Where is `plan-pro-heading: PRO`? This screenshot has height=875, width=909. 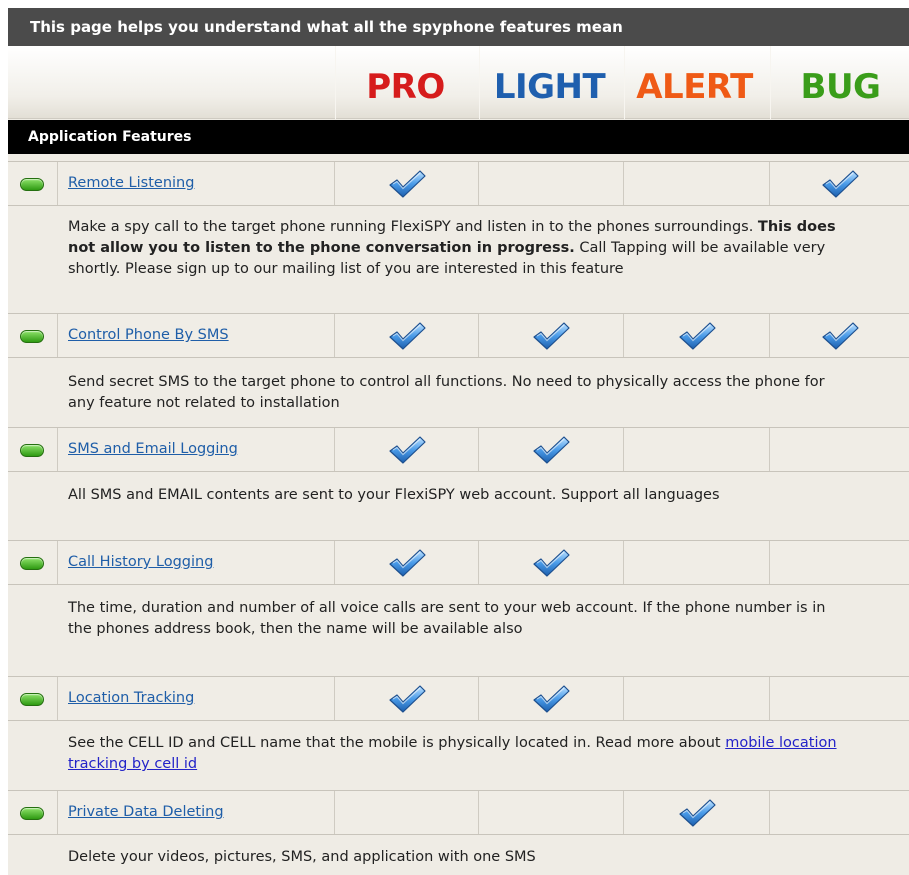
plan-pro-heading: PRO is located at coordinates (405, 82).